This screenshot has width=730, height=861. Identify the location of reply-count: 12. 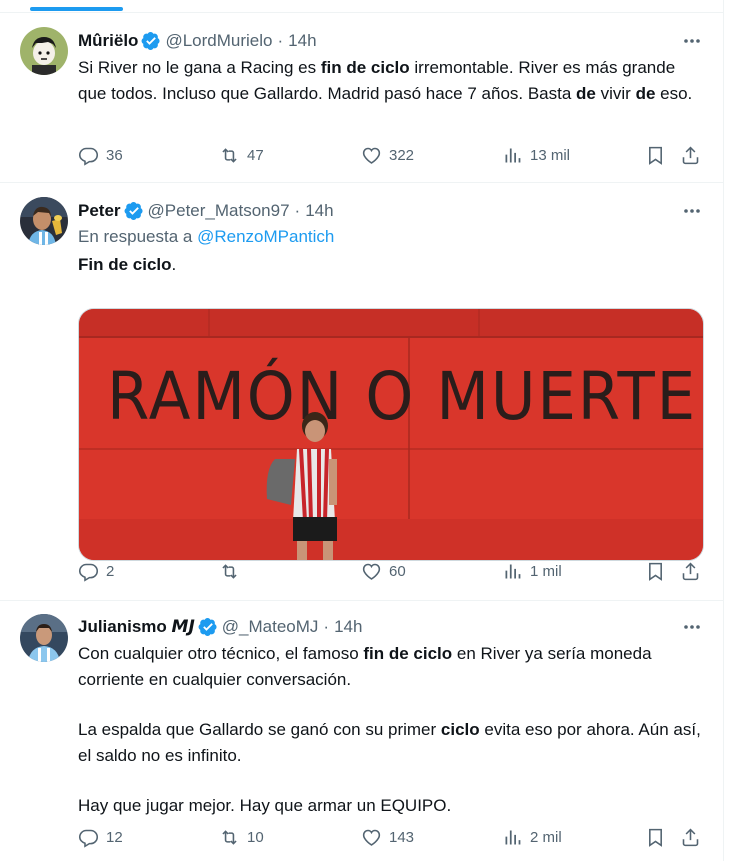
(114, 837).